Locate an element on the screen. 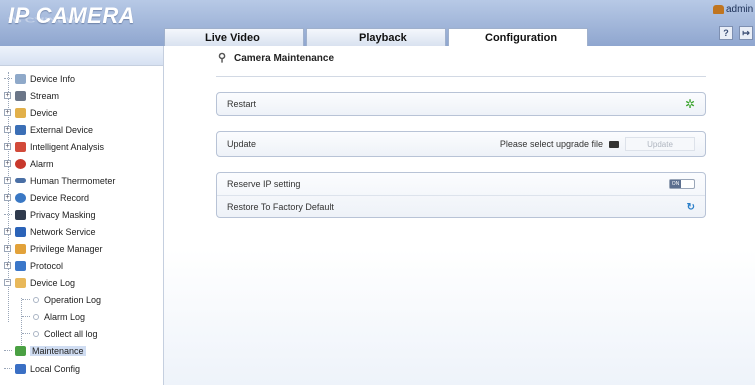 The height and width of the screenshot is (385, 755). intelligent-analysis-icon is located at coordinates (20, 146).